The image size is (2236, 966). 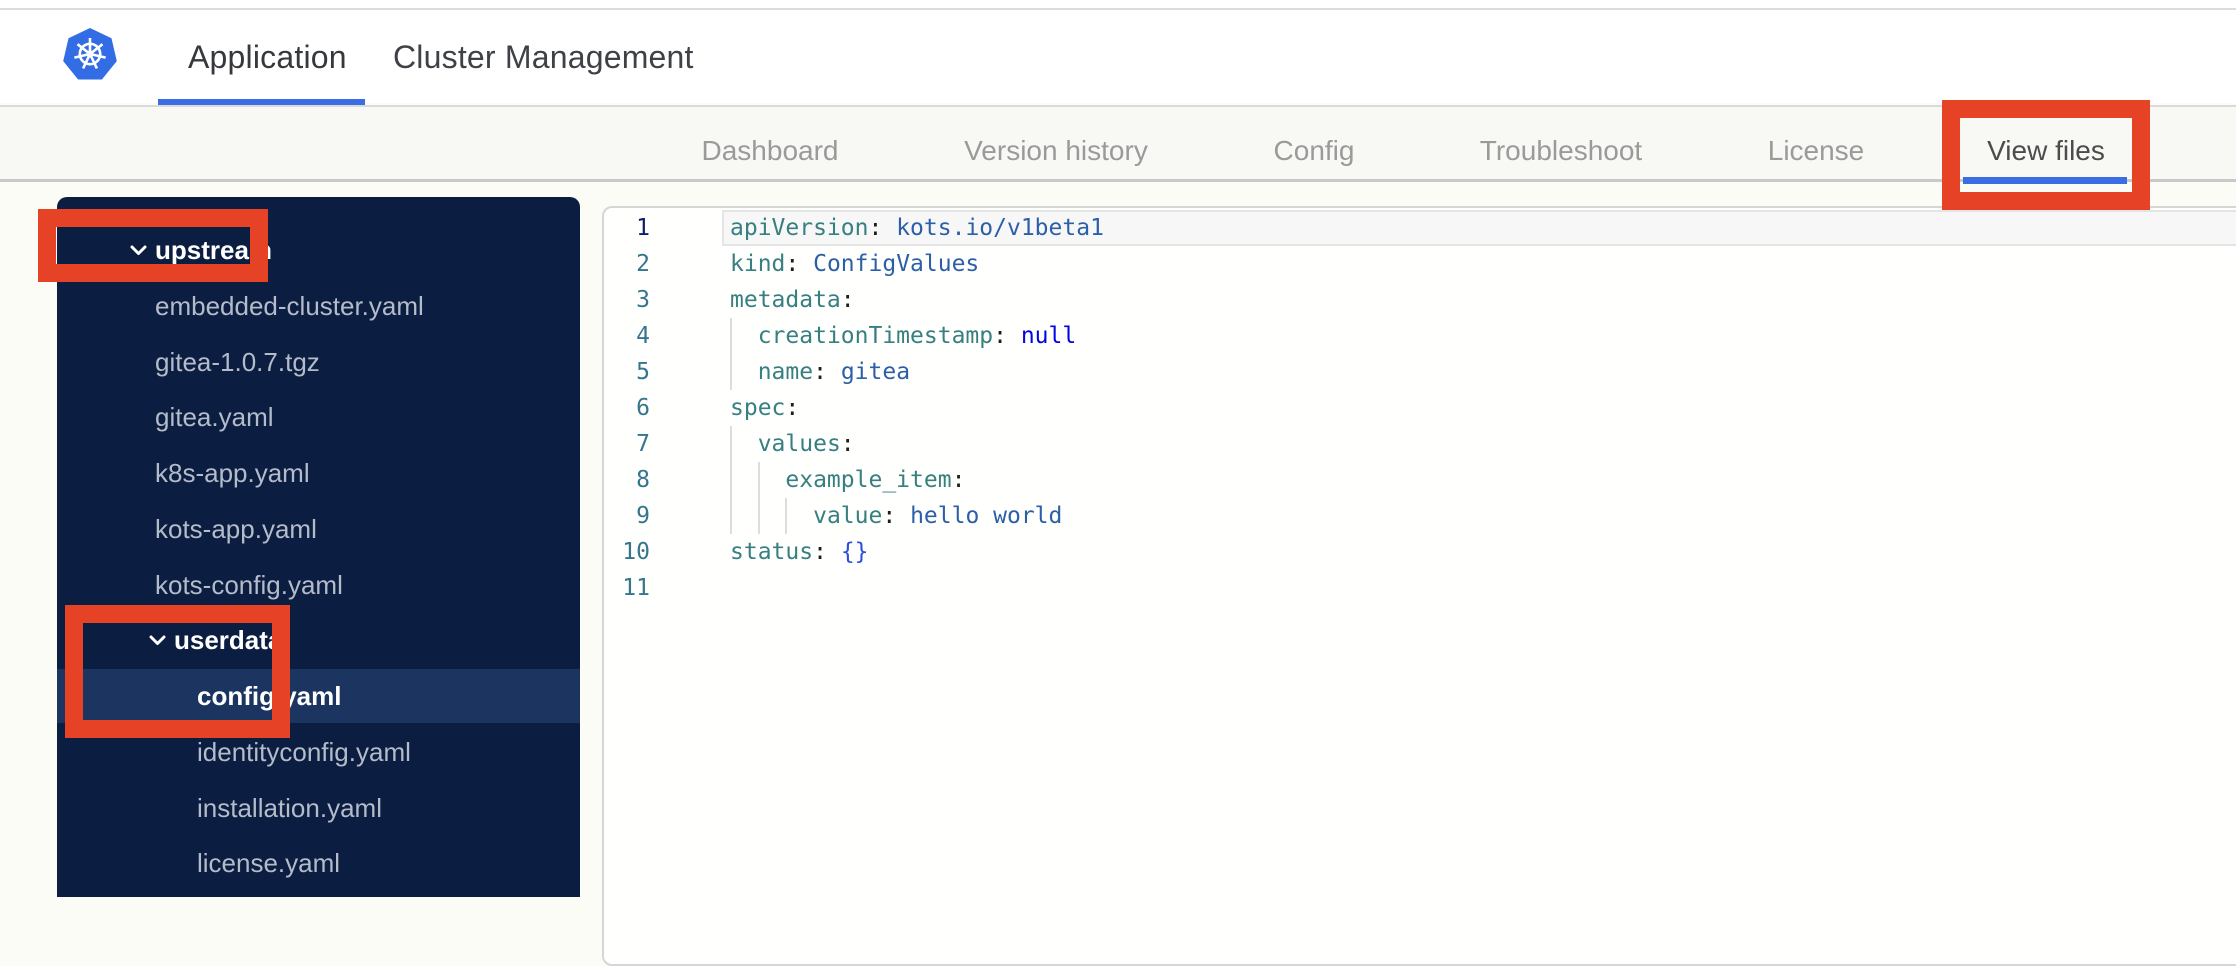 I want to click on line-number: 5, so click(x=643, y=372).